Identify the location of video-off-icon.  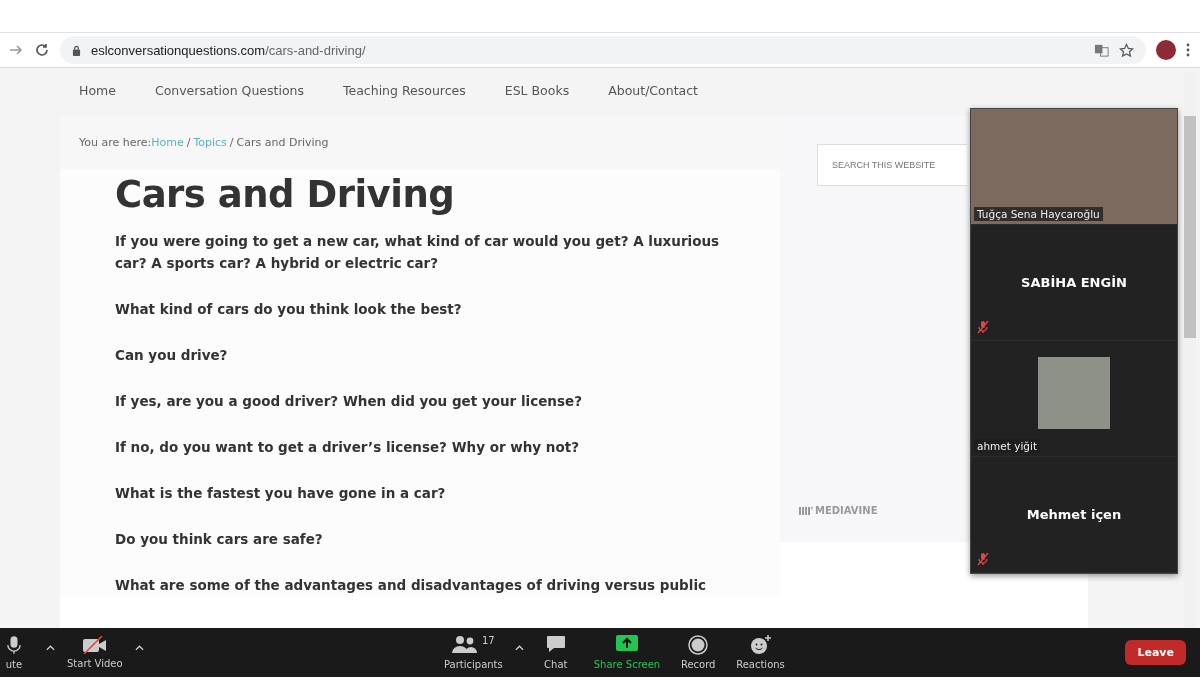
(94, 645).